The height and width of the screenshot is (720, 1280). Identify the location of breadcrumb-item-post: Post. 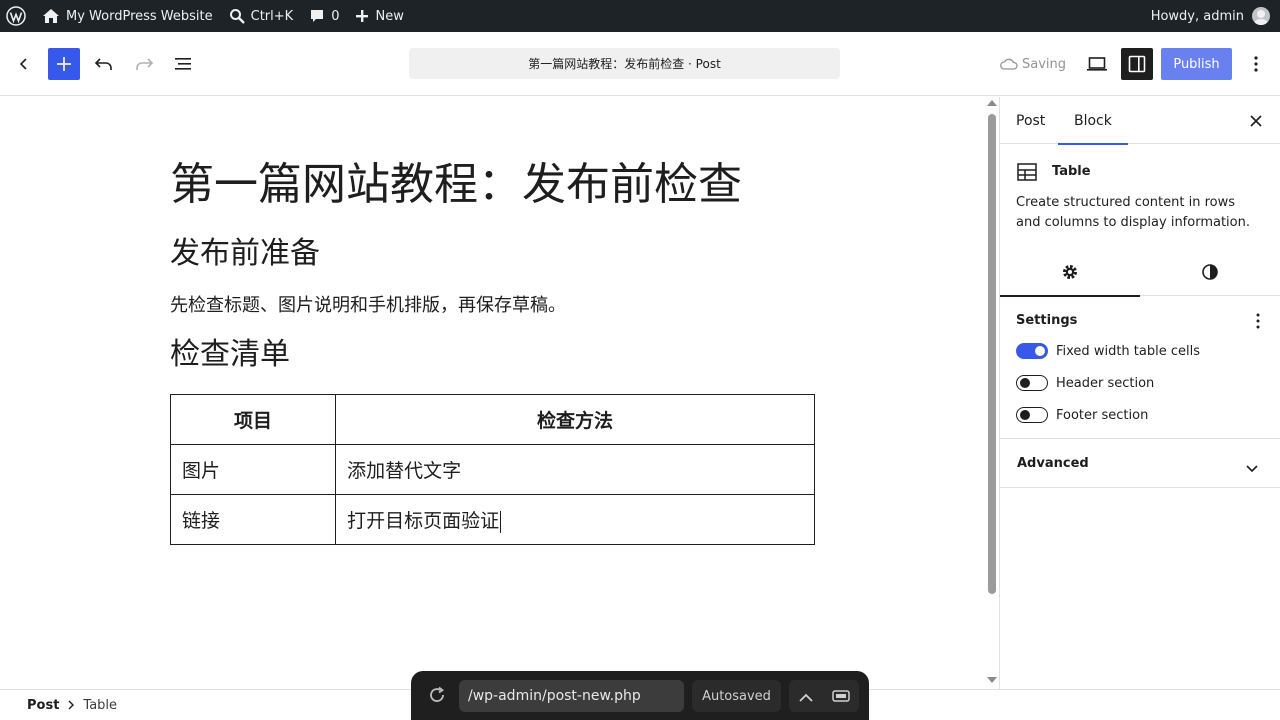
(43, 705).